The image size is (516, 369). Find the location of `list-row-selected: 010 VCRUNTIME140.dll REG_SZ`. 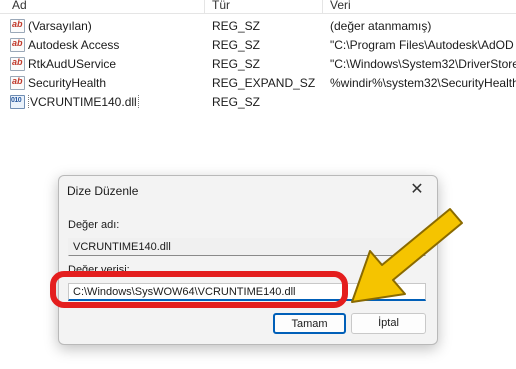

list-row-selected: 010 VCRUNTIME140.dll REG_SZ is located at coordinates (258, 102).